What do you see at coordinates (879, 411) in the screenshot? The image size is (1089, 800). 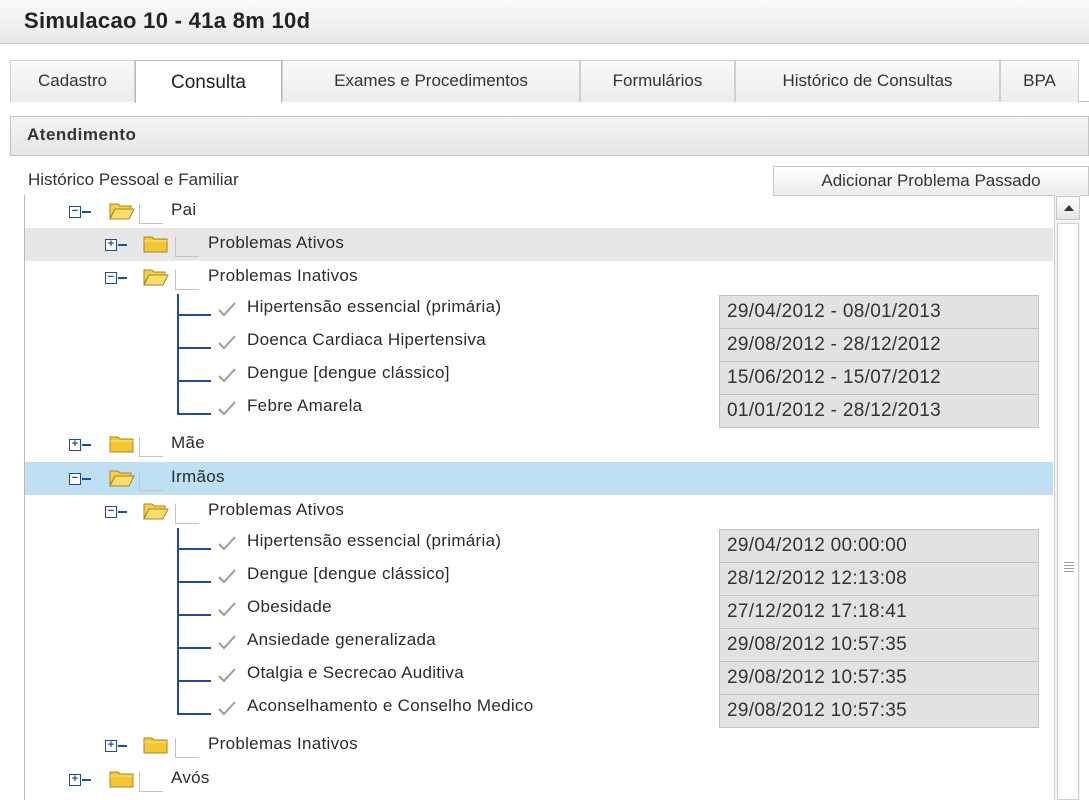 I see `problem-date: 01/01/2012 - 28/12/2013` at bounding box center [879, 411].